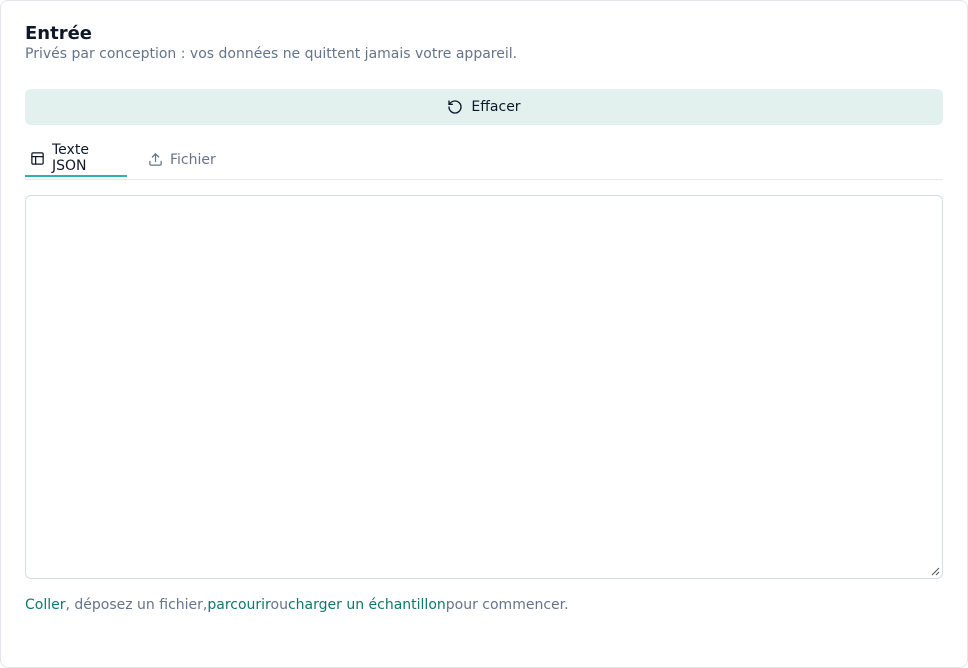 The width and height of the screenshot is (968, 668). I want to click on load-sample-link: charger un échantillon, so click(367, 605).